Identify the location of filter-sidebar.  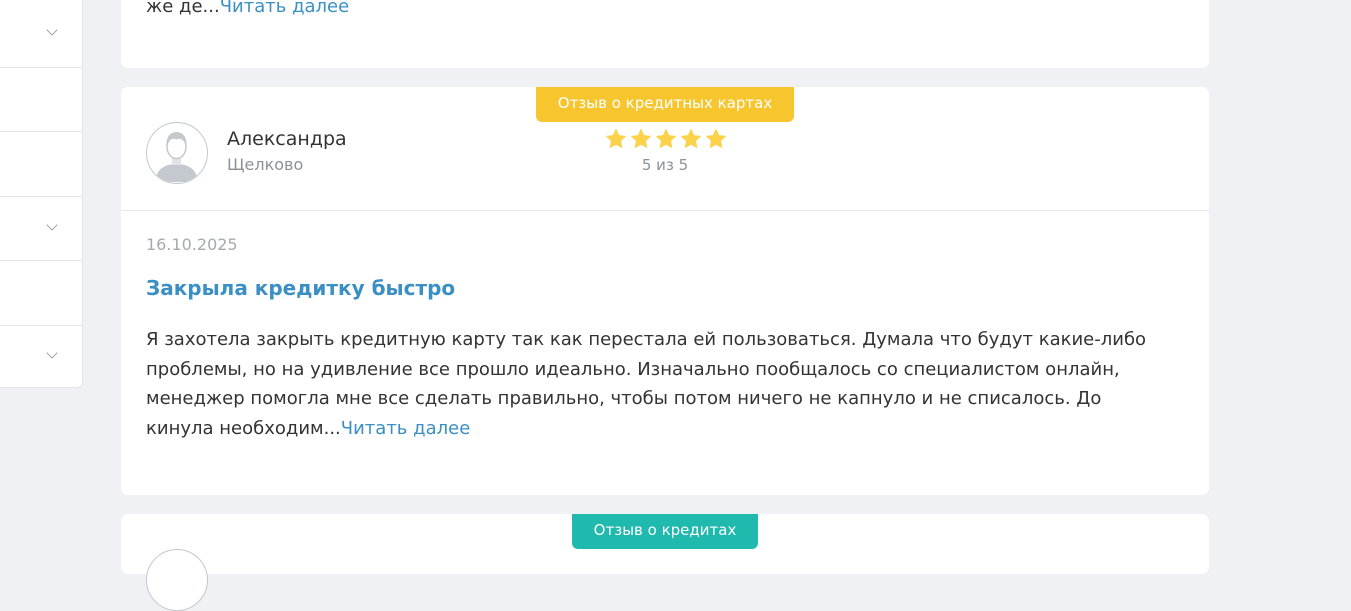
(41, 194).